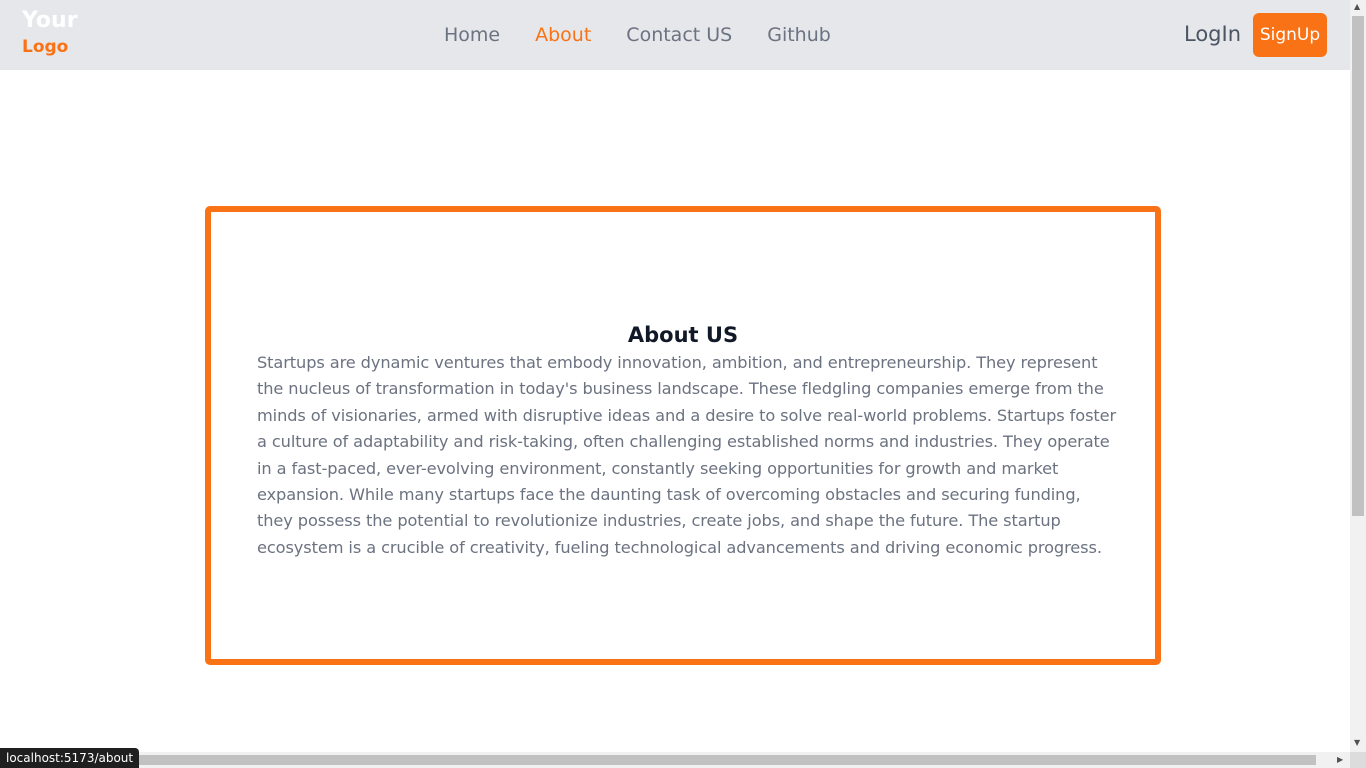  I want to click on nav-link-contact: Contact US, so click(679, 35).